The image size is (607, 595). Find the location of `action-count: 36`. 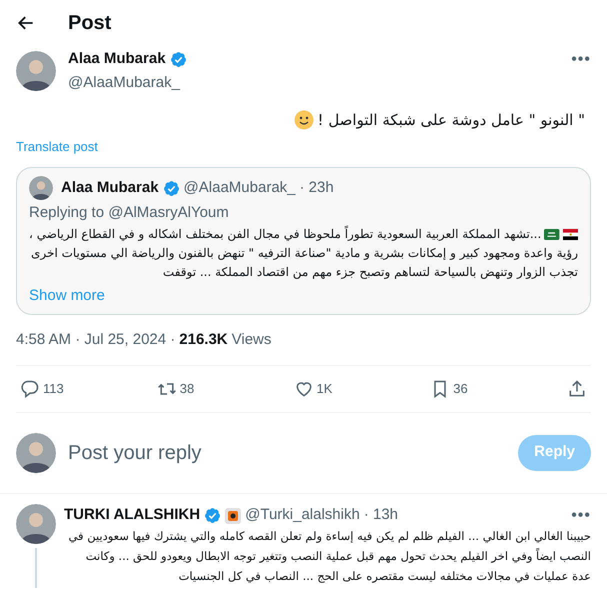

action-count: 36 is located at coordinates (460, 389).